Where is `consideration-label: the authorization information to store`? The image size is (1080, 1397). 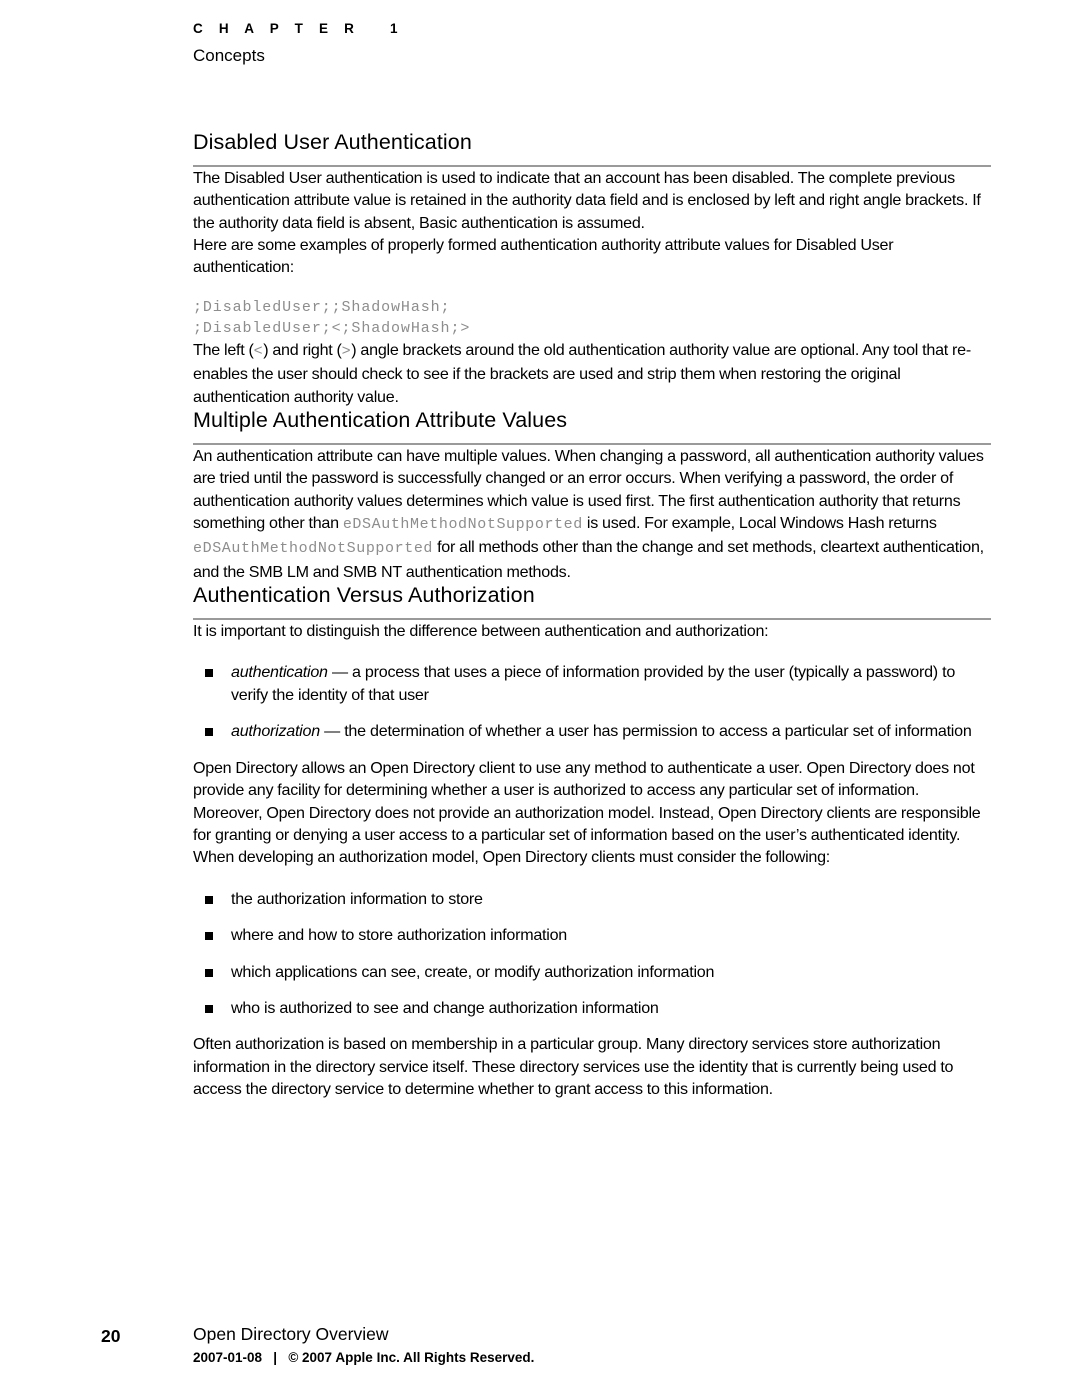 consideration-label: the authorization information to store is located at coordinates (357, 898).